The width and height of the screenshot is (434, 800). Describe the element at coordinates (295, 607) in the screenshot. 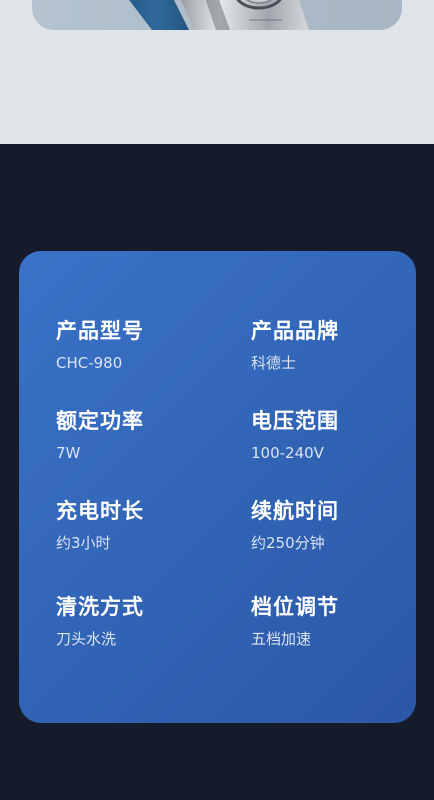

I see `spec-label: 档位调节` at that location.